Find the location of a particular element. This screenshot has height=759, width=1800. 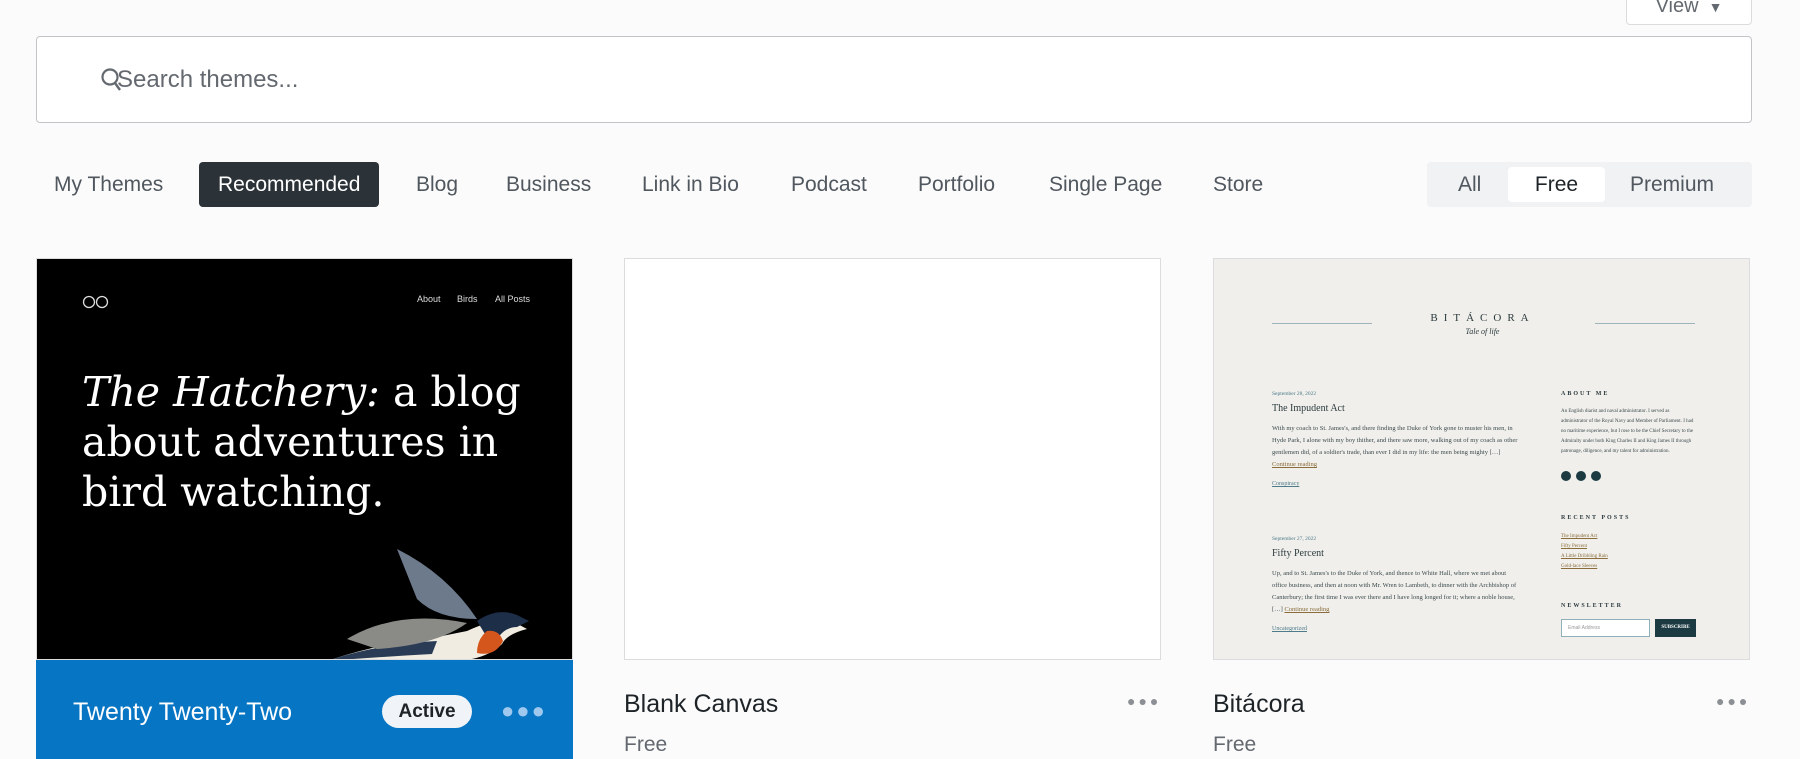

tab-business: Business is located at coordinates (548, 184).